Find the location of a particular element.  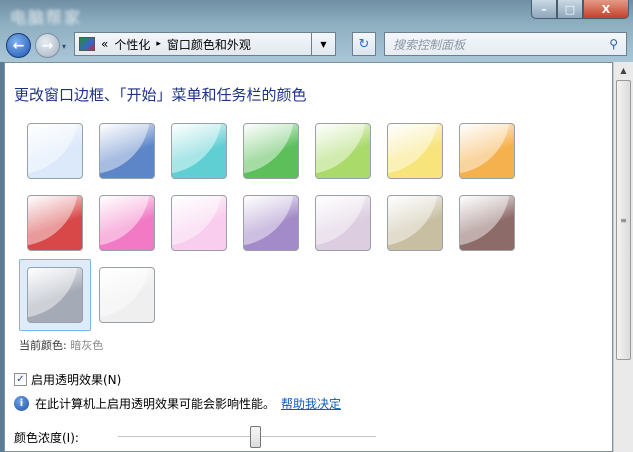

close-button: X is located at coordinates (606, 9).